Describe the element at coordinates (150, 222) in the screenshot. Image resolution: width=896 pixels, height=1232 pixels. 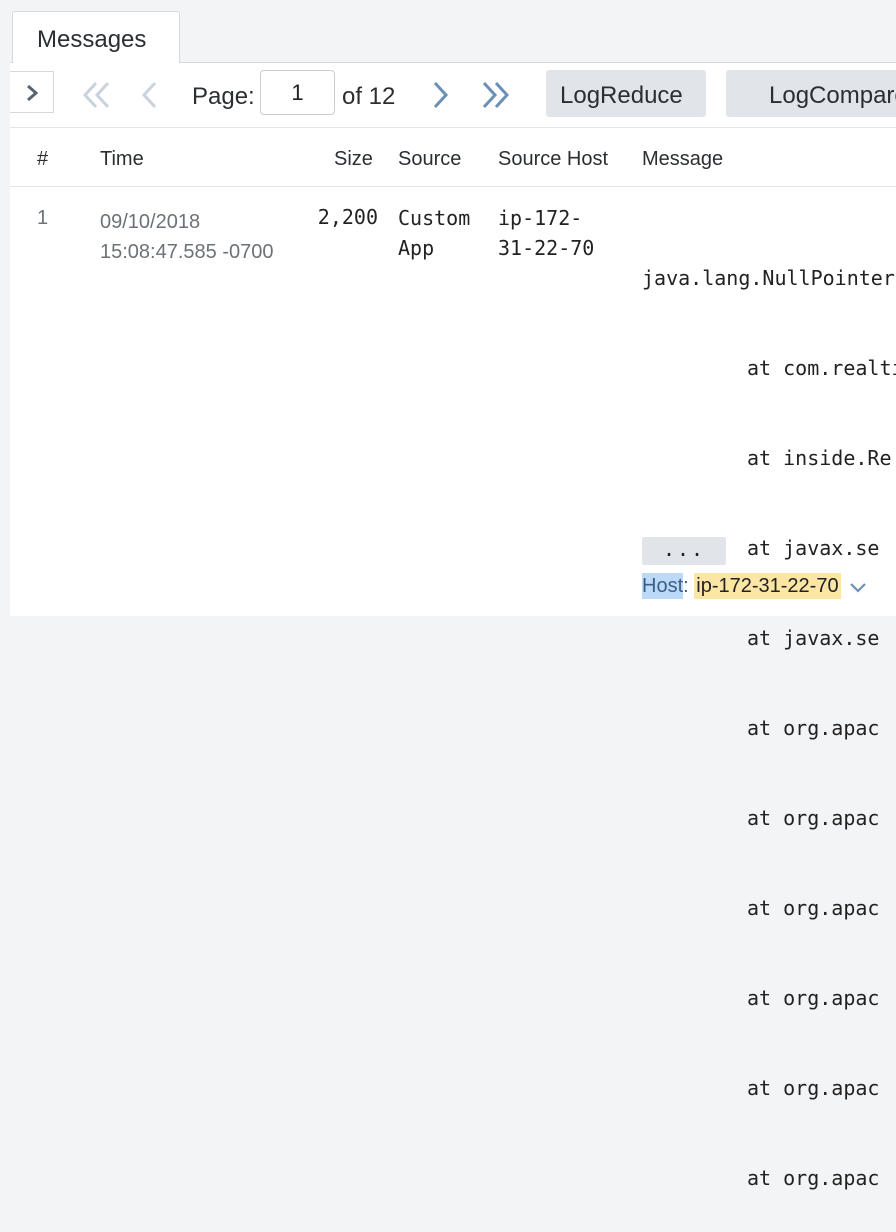
I see `row-time-date: 09/10/2018` at that location.